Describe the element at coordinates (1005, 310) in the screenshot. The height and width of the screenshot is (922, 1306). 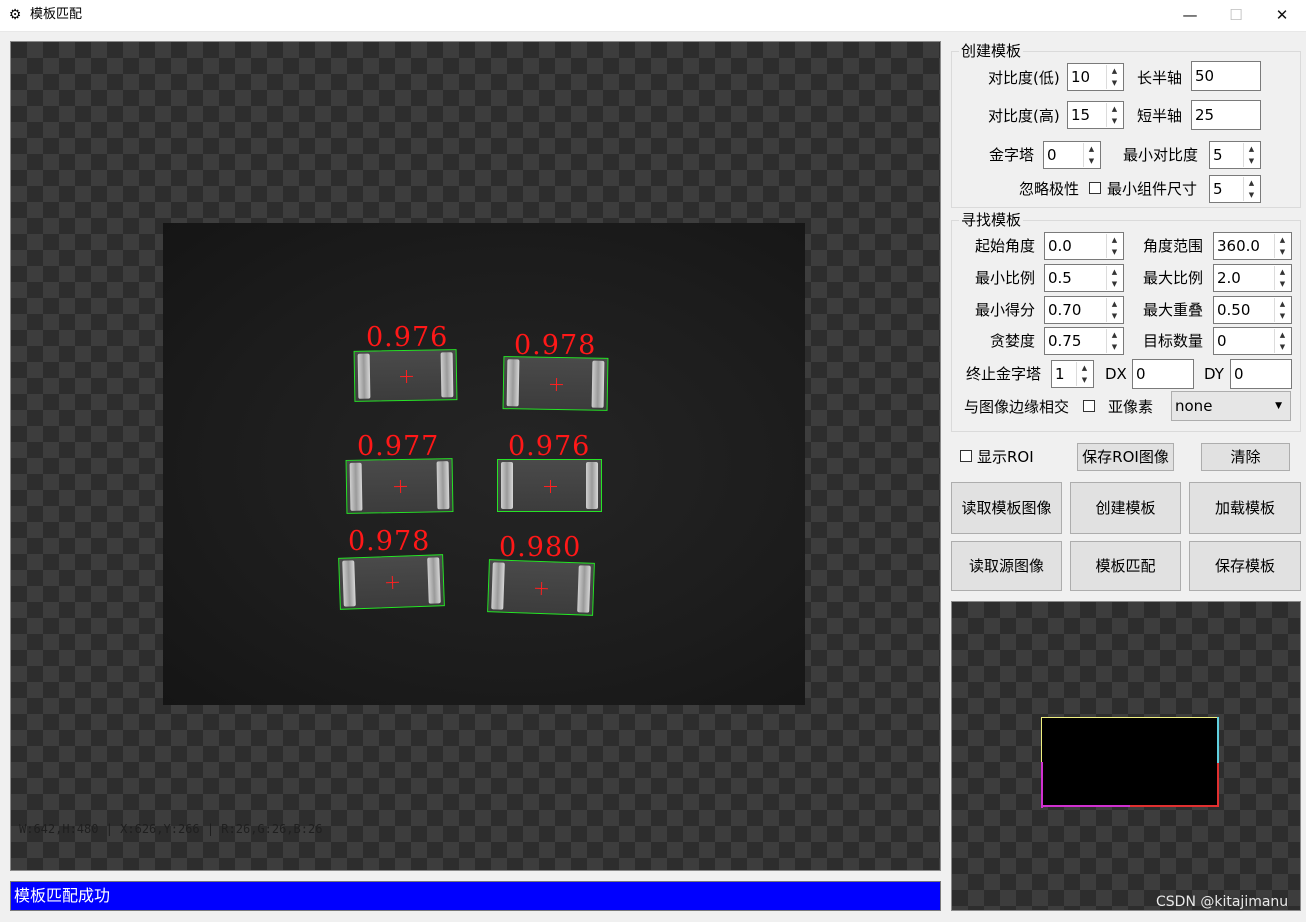
I see `min-score-label: 最小得分` at that location.